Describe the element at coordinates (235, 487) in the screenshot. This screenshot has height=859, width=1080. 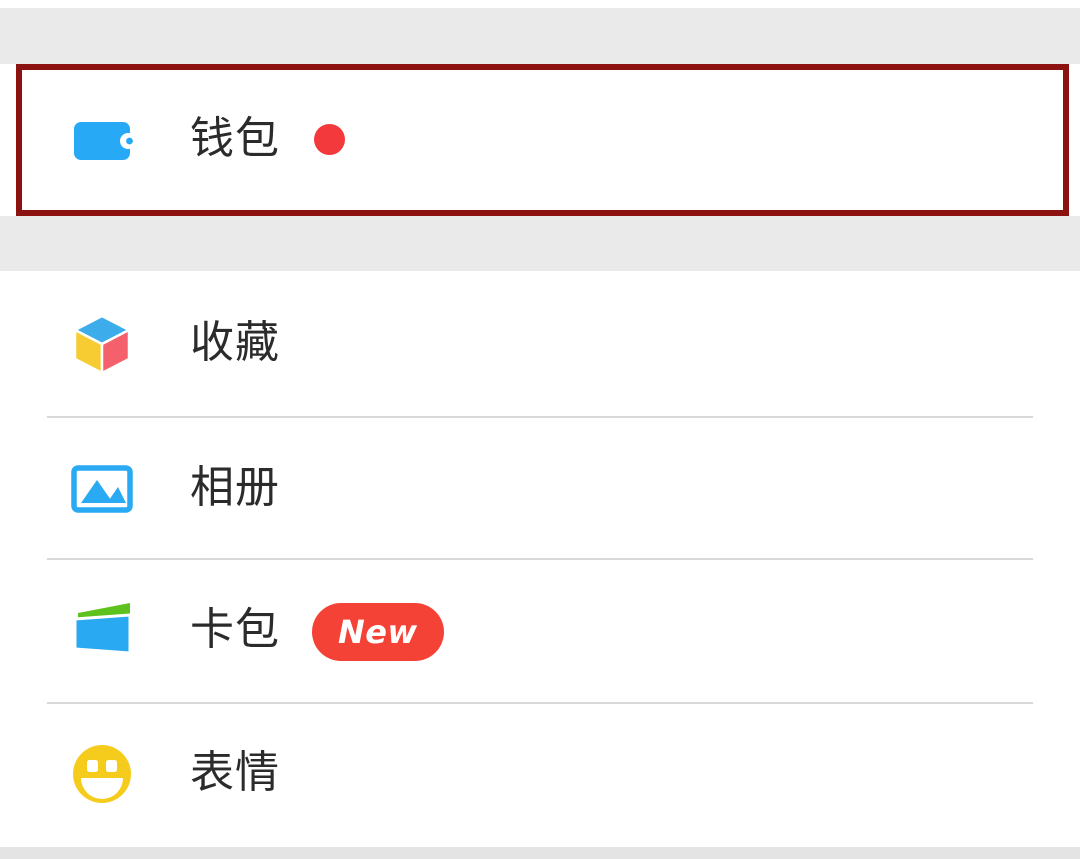
I see `menu-item-label-album: 相册` at that location.